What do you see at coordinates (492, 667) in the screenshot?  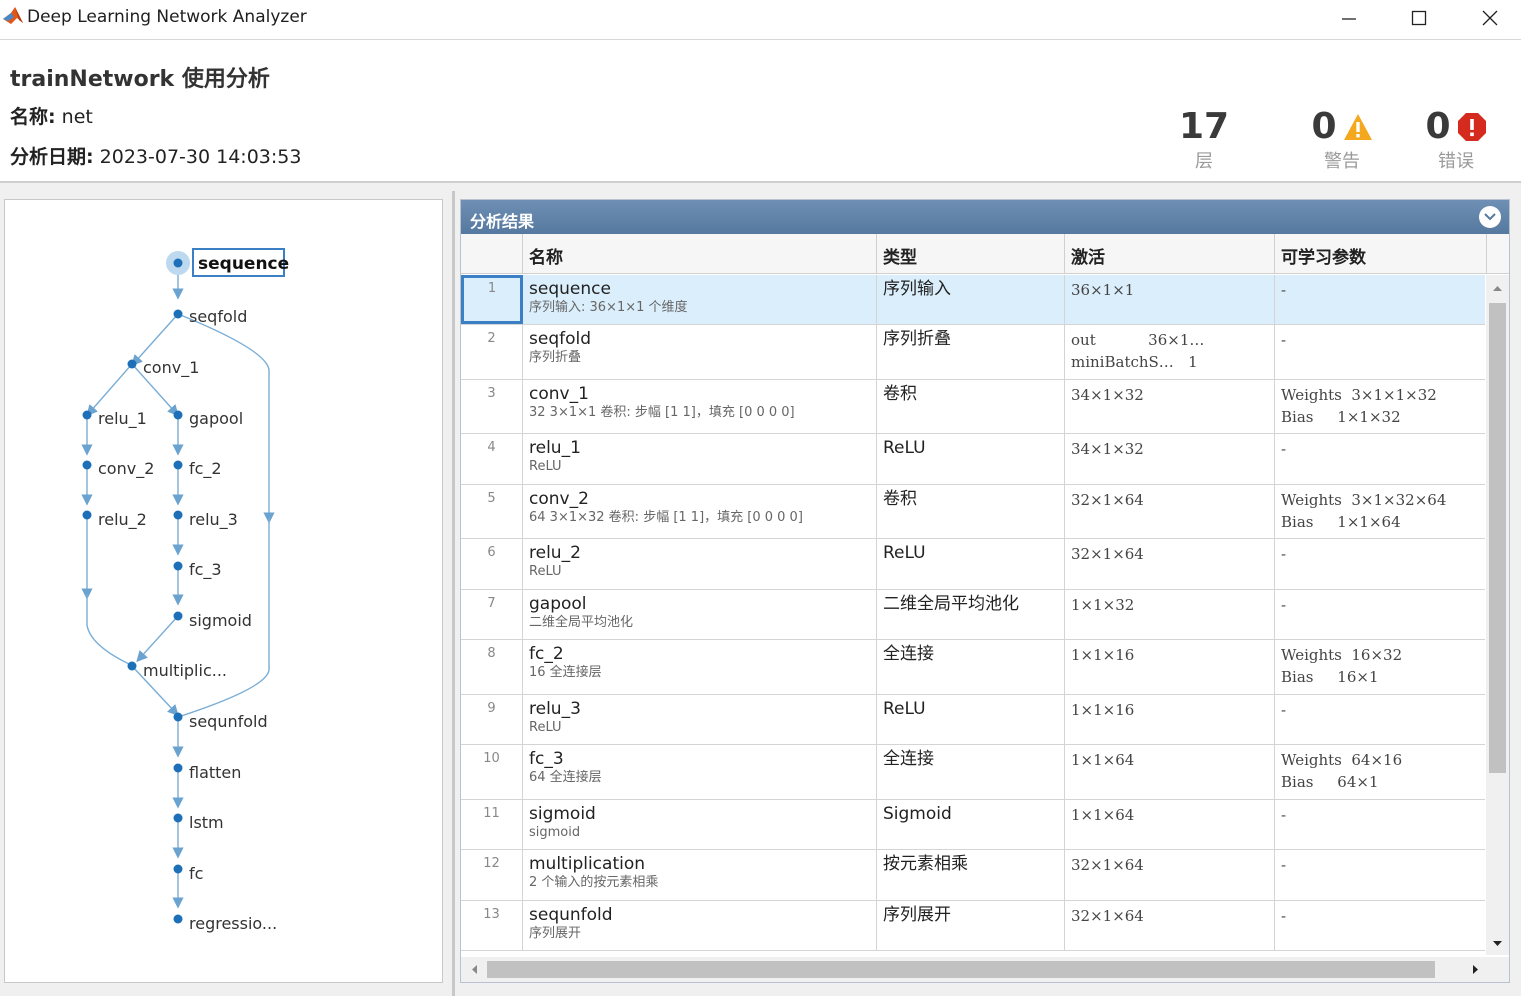 I see `row-index: 8` at bounding box center [492, 667].